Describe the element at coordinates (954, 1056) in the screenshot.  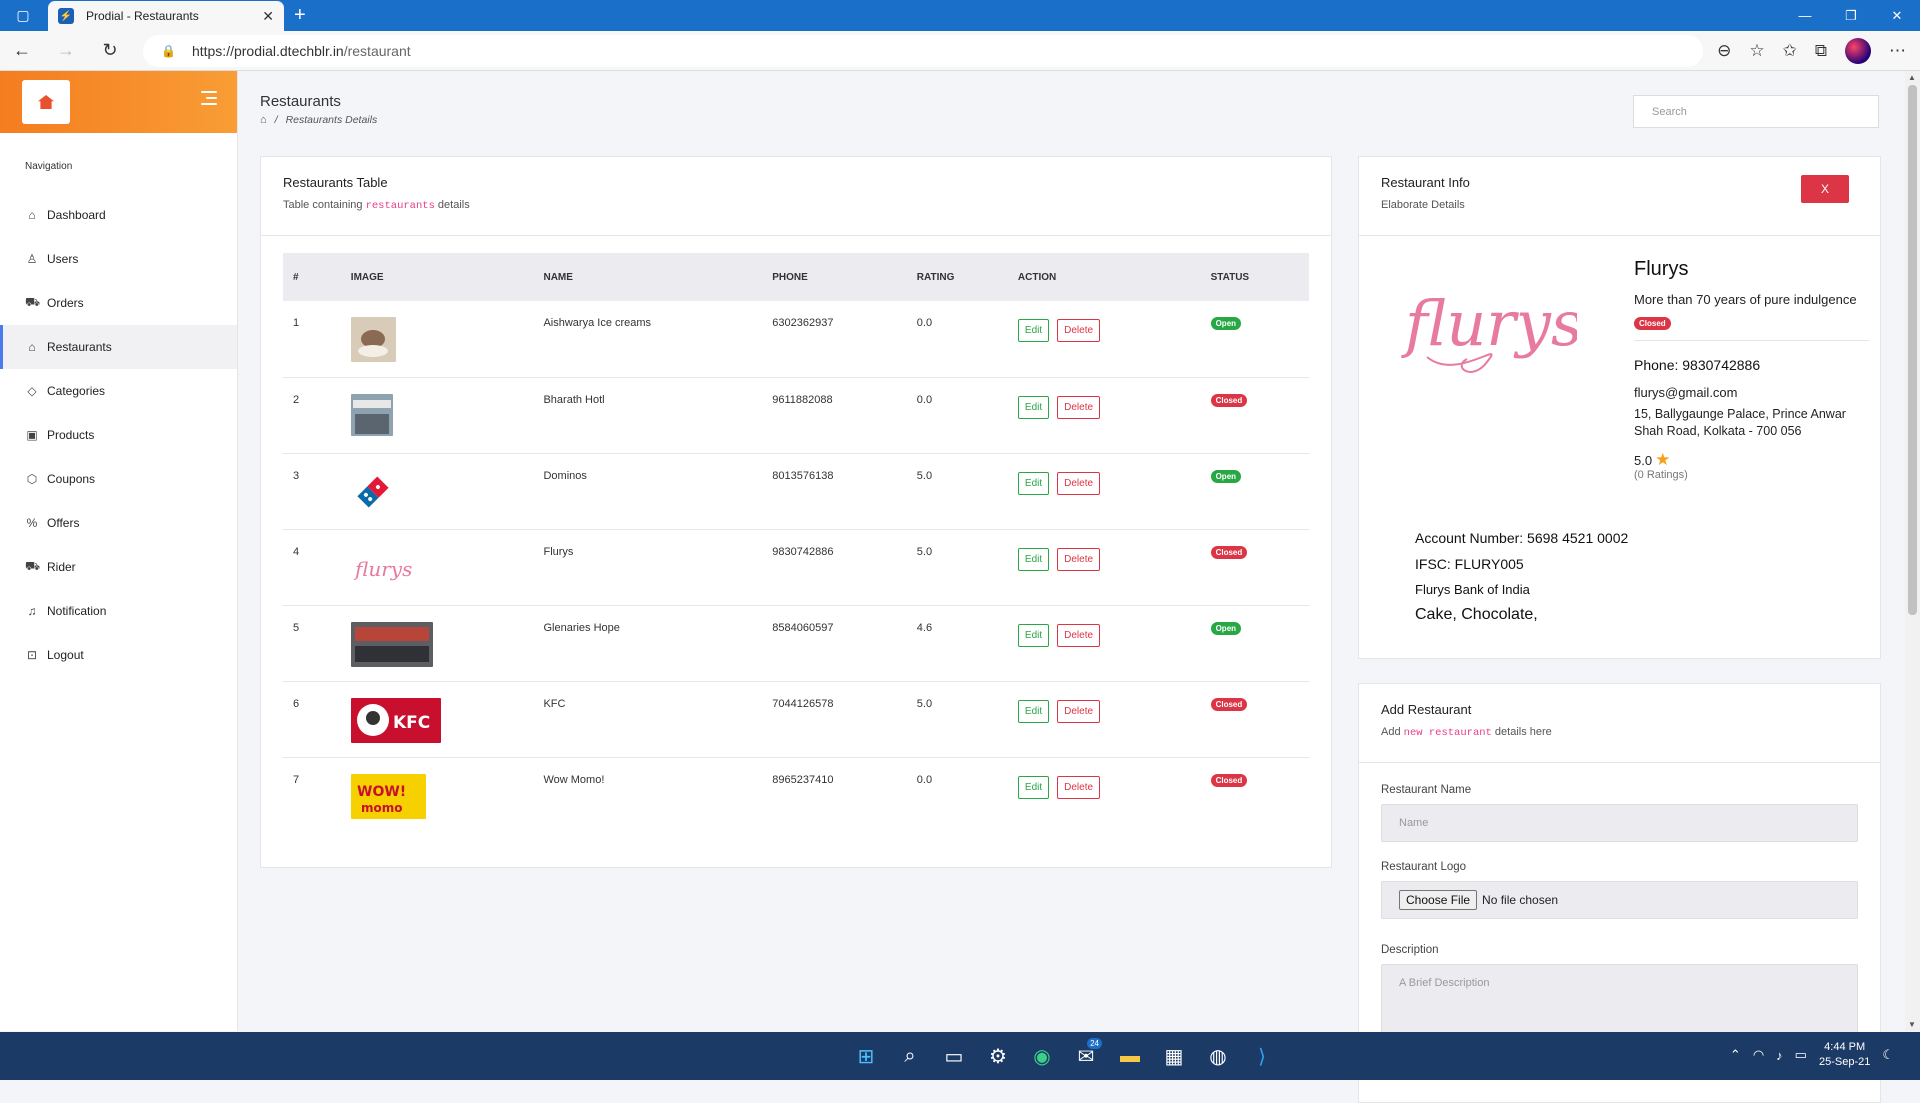
I see `task-view-icon: ▭` at that location.